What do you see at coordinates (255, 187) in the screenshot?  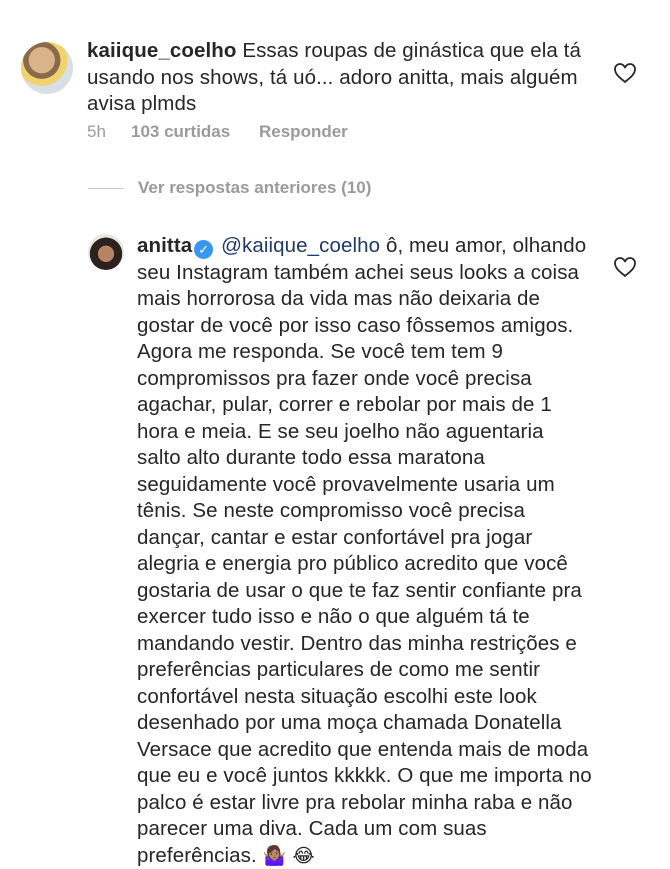 I see `replies-label: Ver respostas anteriores (10)` at bounding box center [255, 187].